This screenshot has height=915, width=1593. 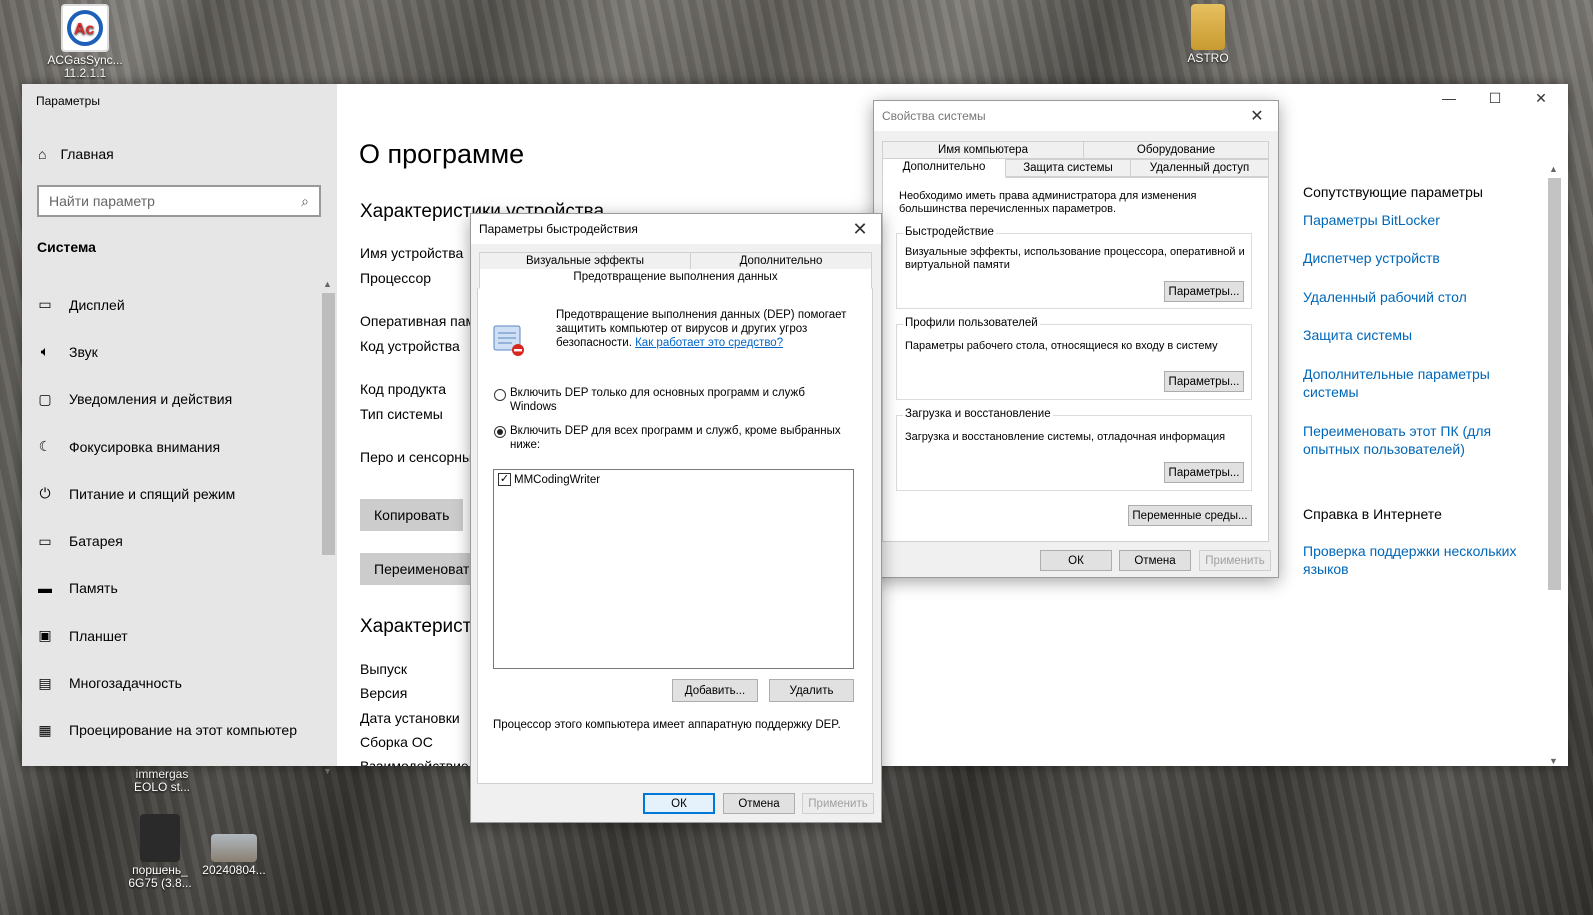 I want to click on desktop-icon-astro: ASTRO, so click(x=1208, y=34).